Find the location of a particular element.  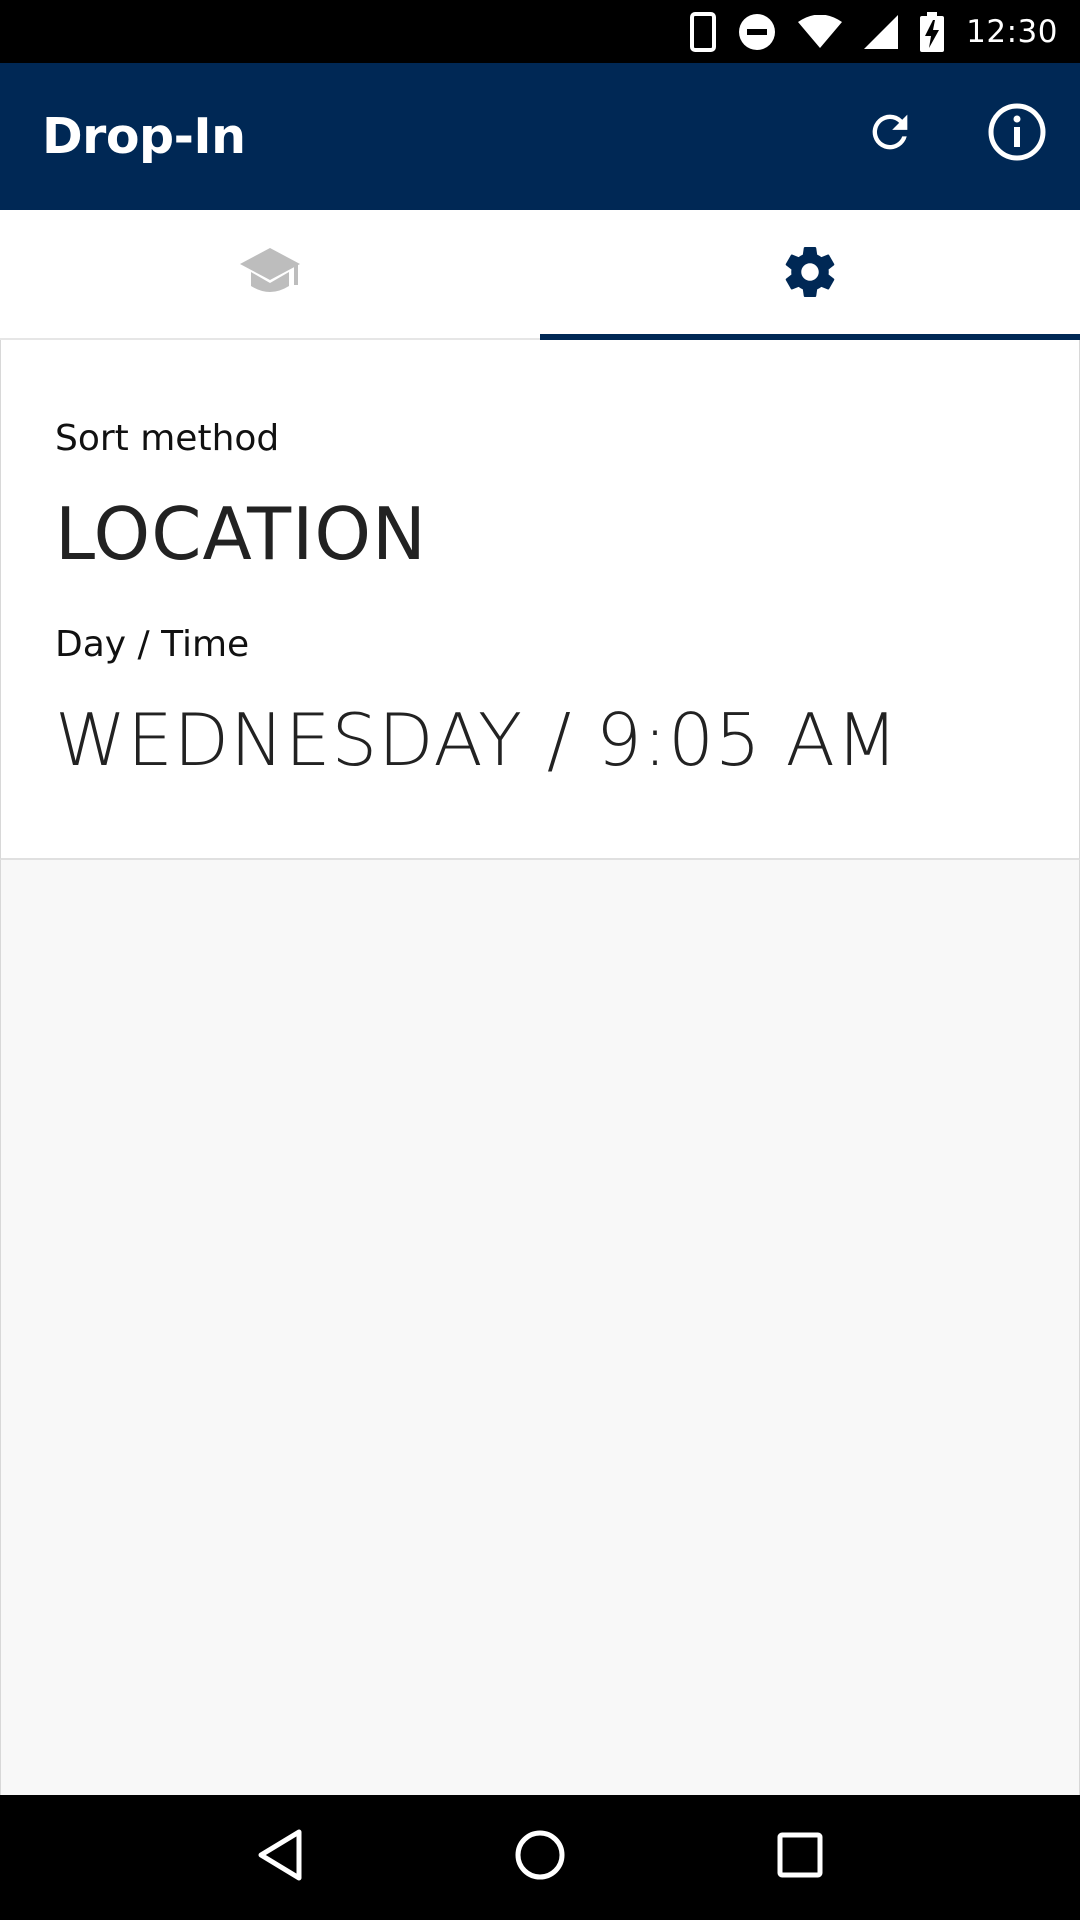

tab-bar is located at coordinates (540, 275).